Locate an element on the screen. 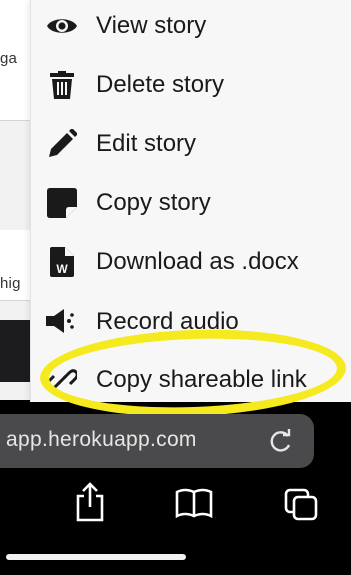 This screenshot has height=575, width=351. menu-item-delete-story: Delete story is located at coordinates (191, 85).